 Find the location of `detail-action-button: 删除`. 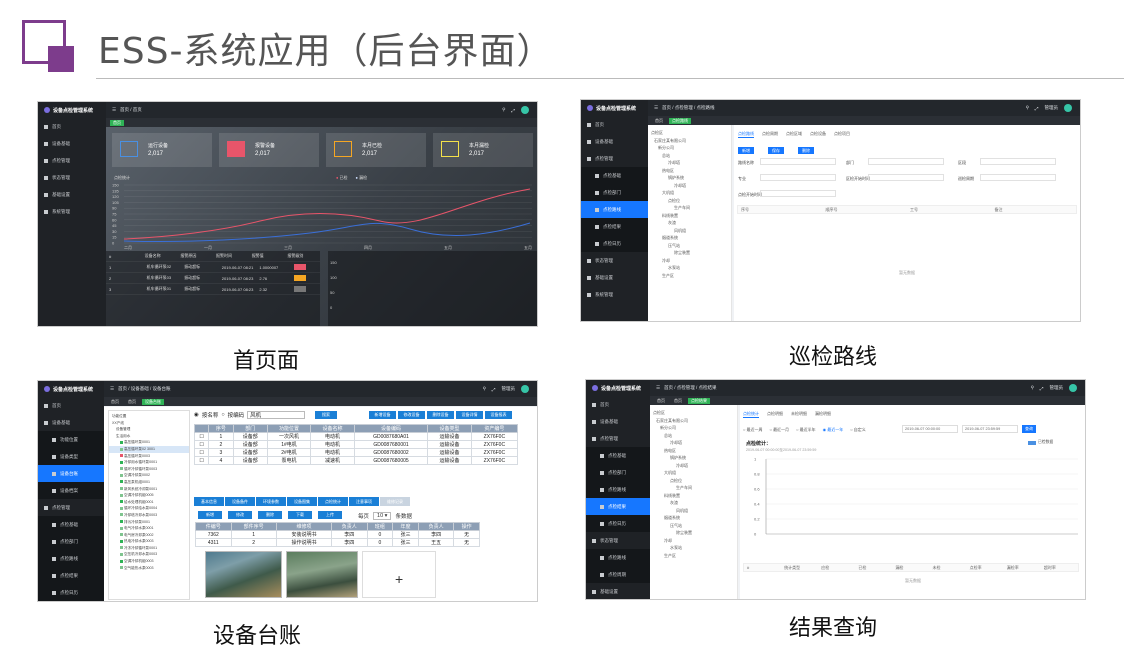

detail-action-button: 删除 is located at coordinates (270, 515).